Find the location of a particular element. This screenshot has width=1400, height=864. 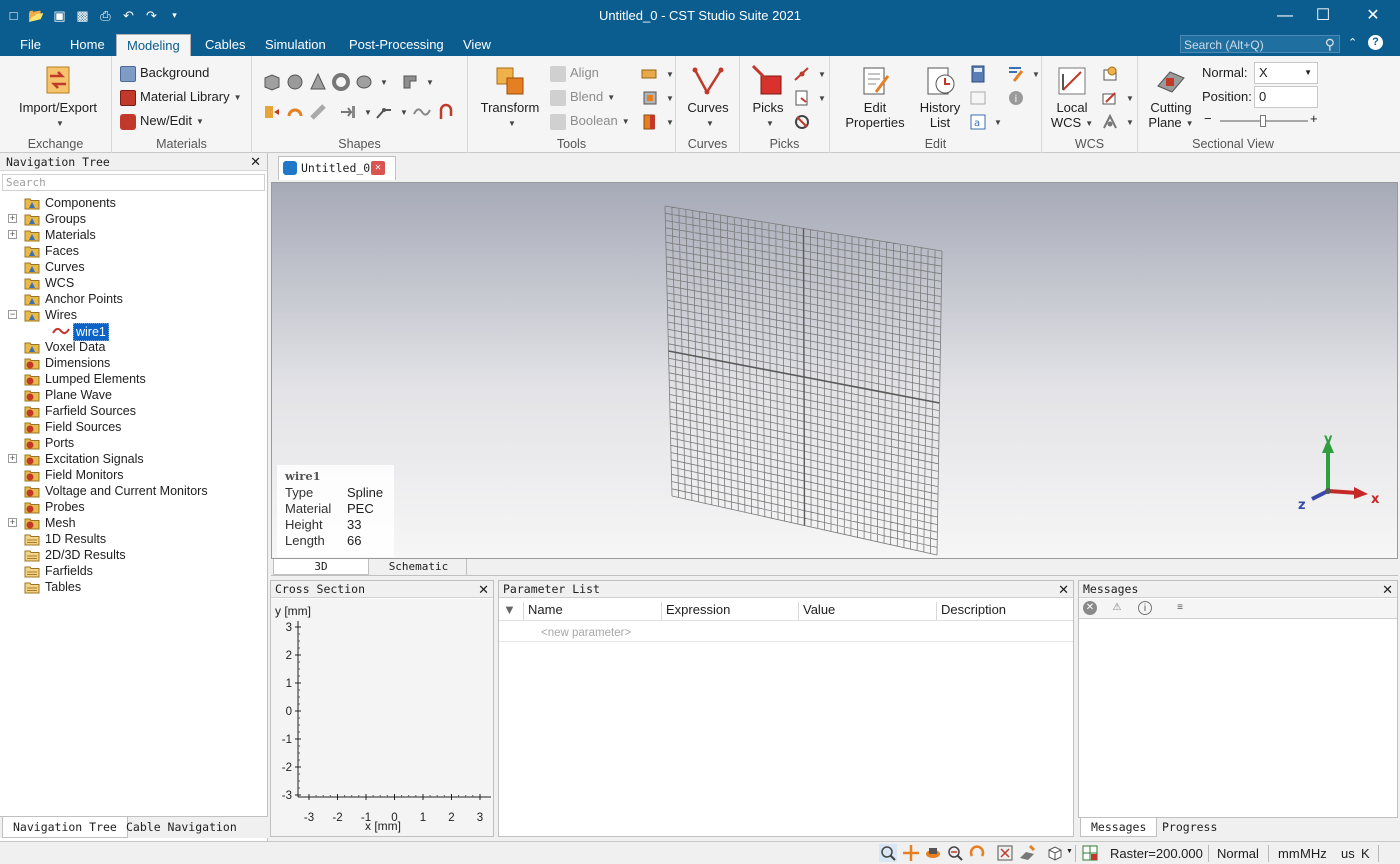

edit-properties-button: Edit Properties is located at coordinates (875, 97).